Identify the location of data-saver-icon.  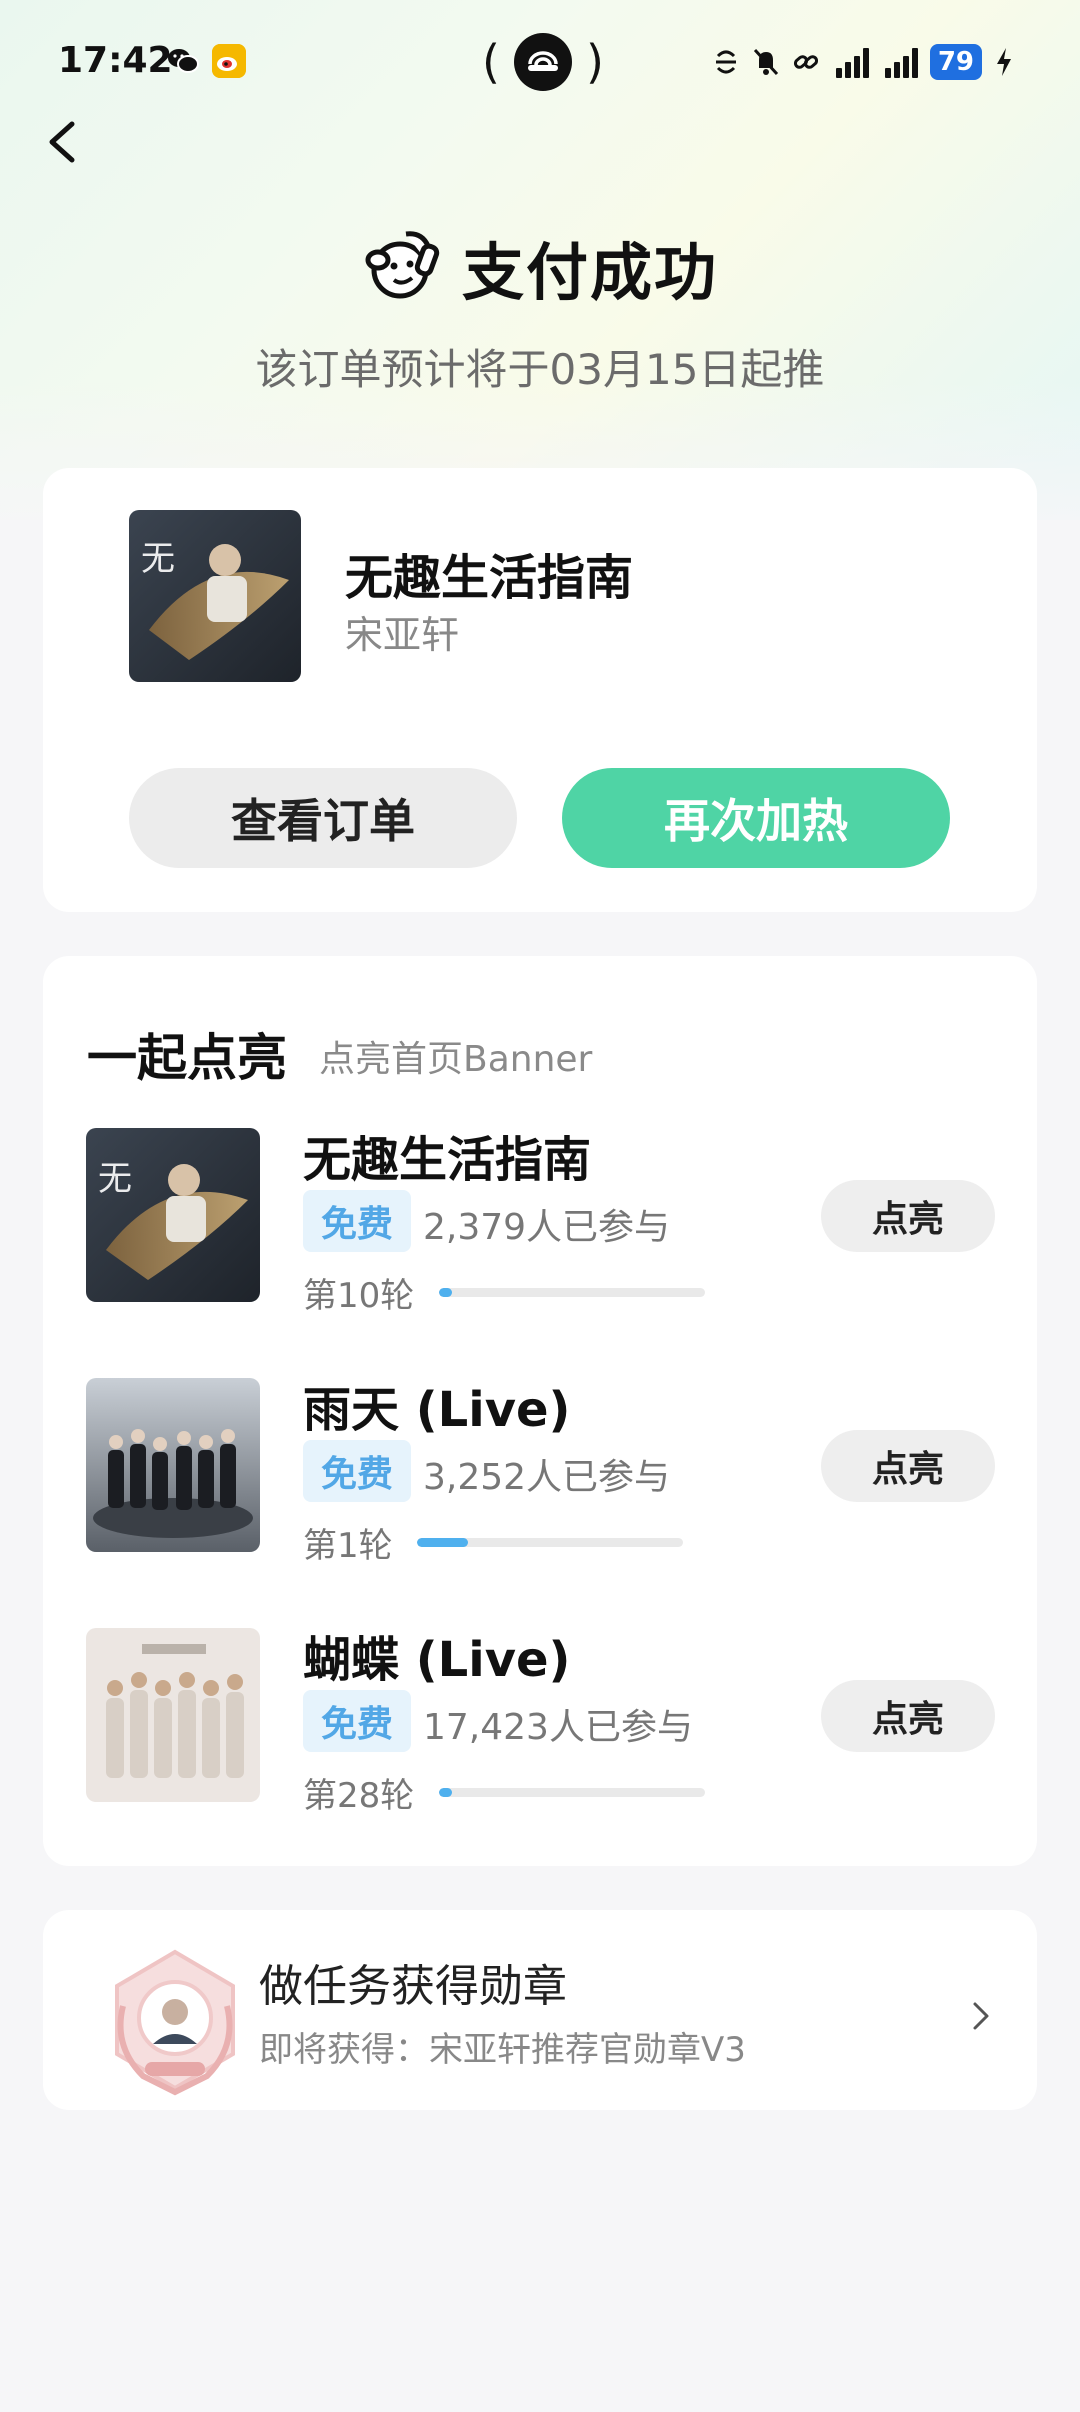
(725, 62).